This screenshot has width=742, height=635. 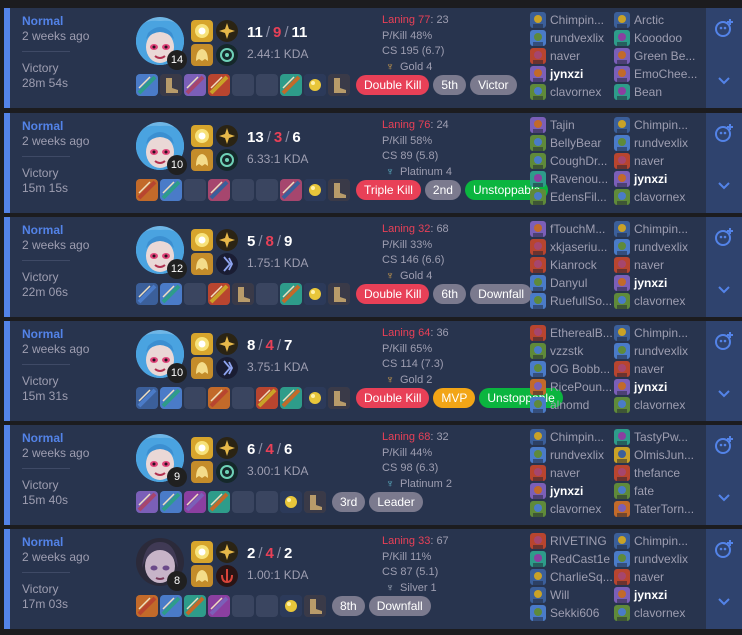 What do you see at coordinates (195, 606) in the screenshot?
I see `blade-icon` at bounding box center [195, 606].